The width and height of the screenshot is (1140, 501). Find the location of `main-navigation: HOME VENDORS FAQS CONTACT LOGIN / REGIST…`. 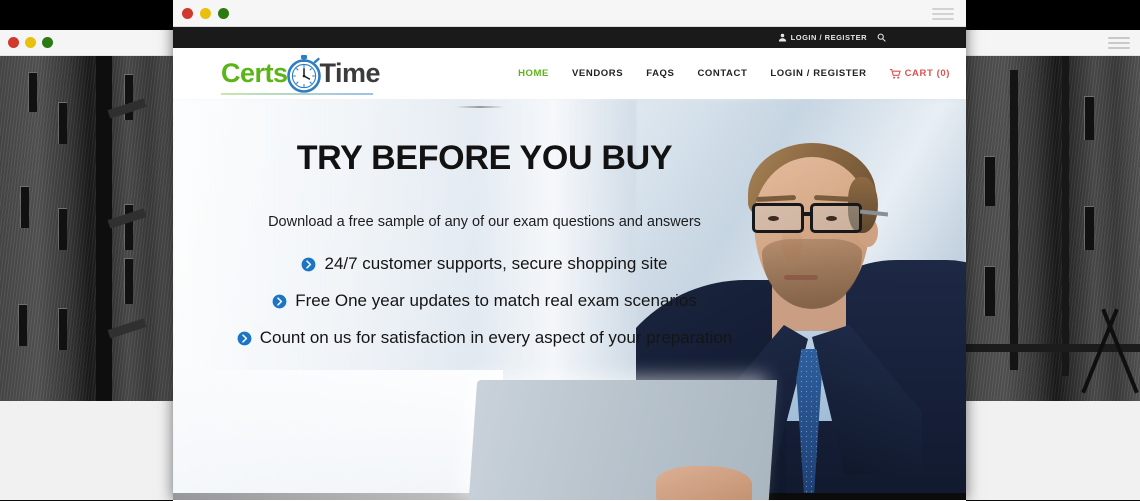

main-navigation: HOME VENDORS FAQS CONTACT LOGIN / REGIST… is located at coordinates (734, 73).